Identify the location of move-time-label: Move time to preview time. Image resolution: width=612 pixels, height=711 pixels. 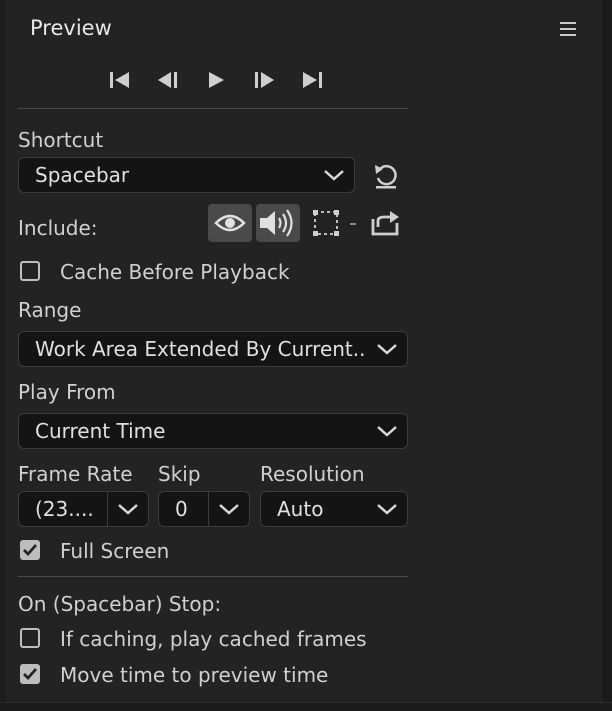
(194, 675).